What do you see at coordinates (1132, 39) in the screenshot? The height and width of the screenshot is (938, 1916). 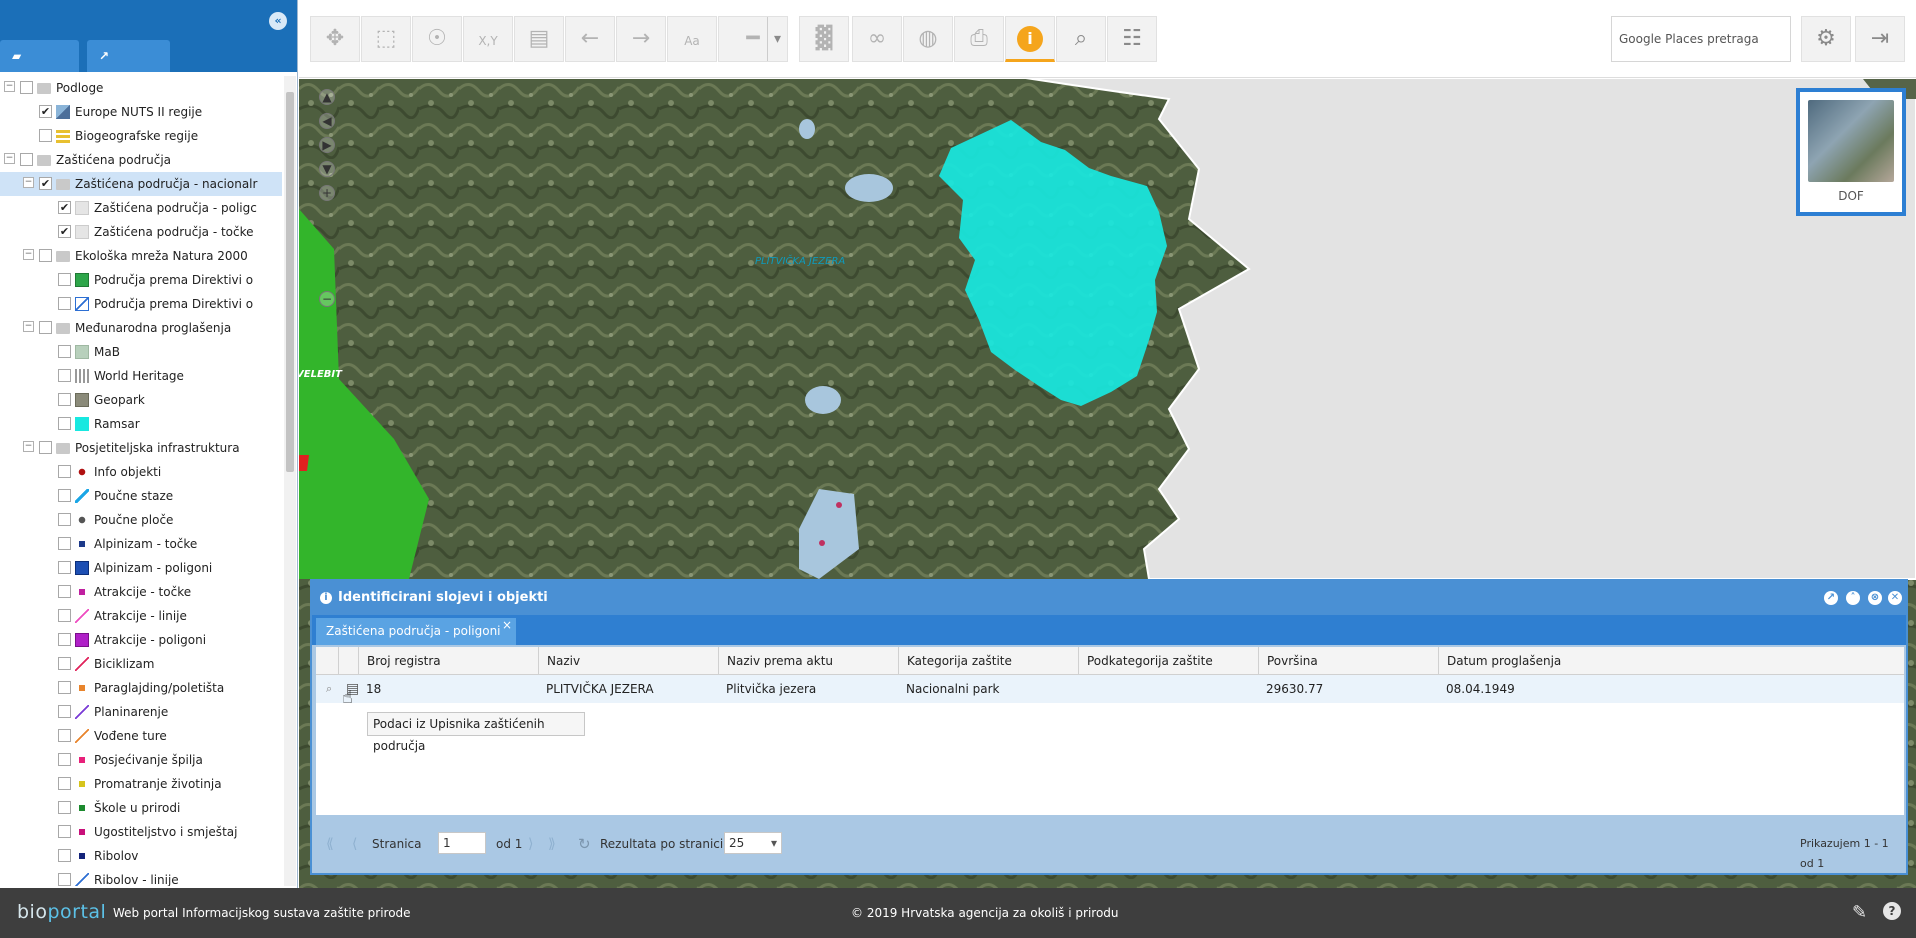 I see `report-button: ☷` at bounding box center [1132, 39].